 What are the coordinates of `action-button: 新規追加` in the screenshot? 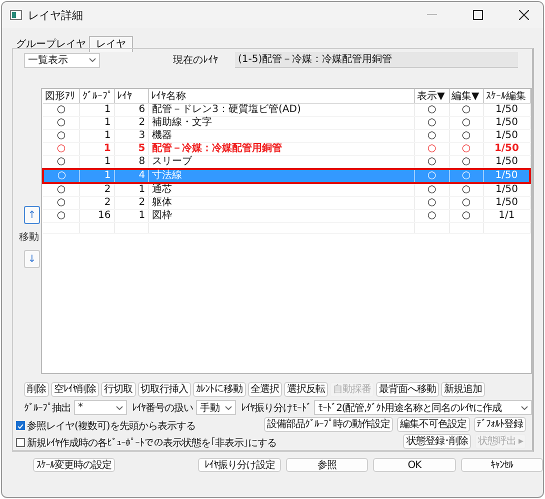 It's located at (463, 389).